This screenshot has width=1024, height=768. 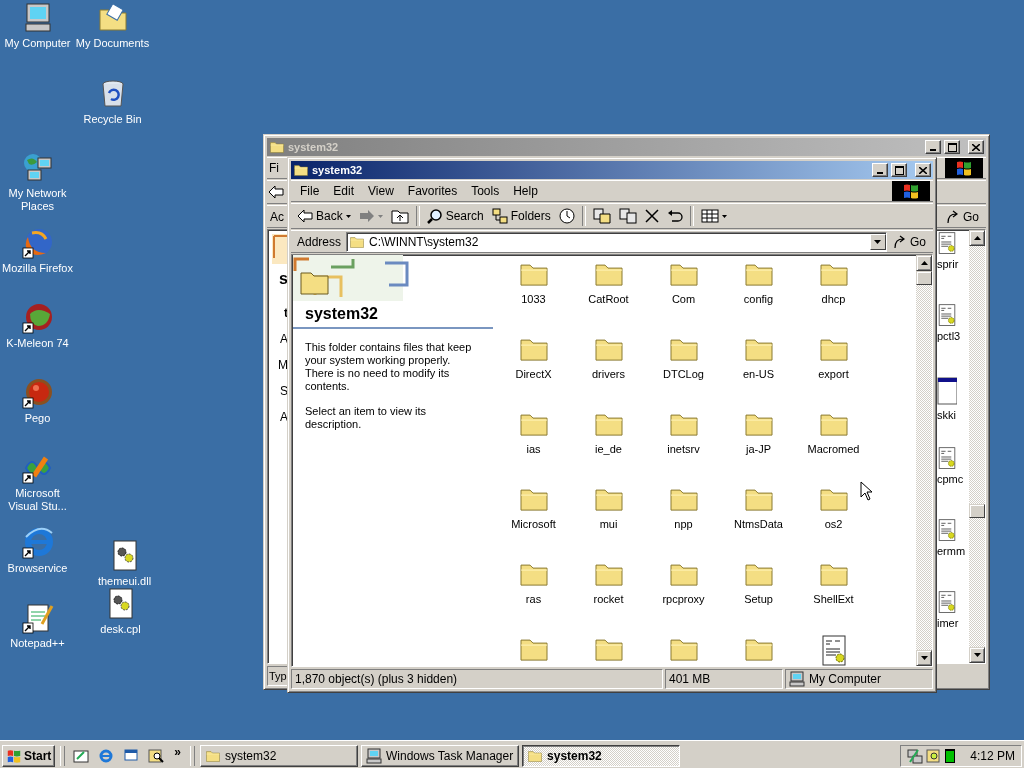 I want to click on file-label: ie_de, so click(x=608, y=449).